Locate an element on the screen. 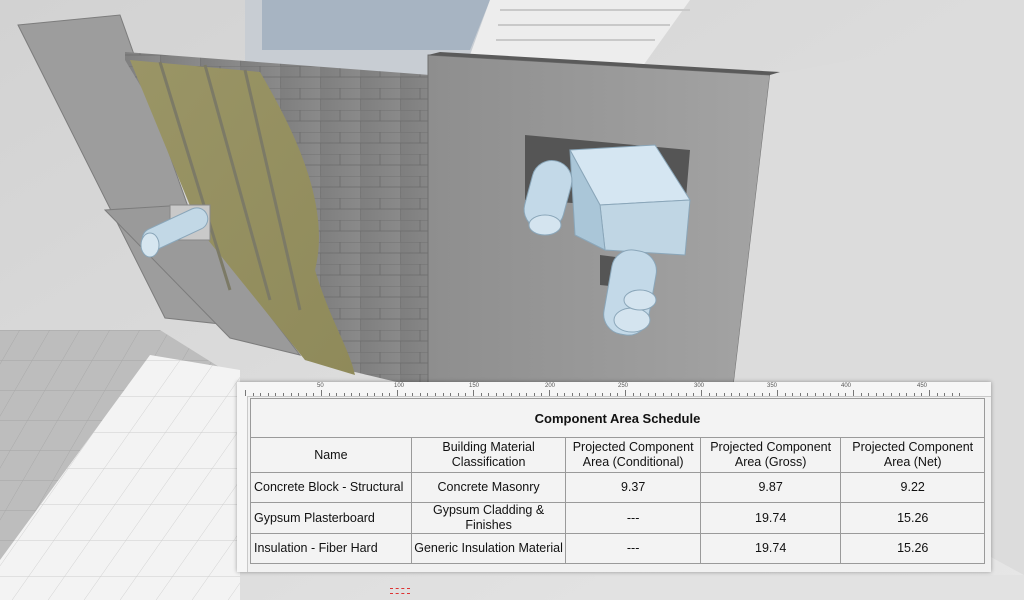  resize-handle is located at coordinates (400, 591).